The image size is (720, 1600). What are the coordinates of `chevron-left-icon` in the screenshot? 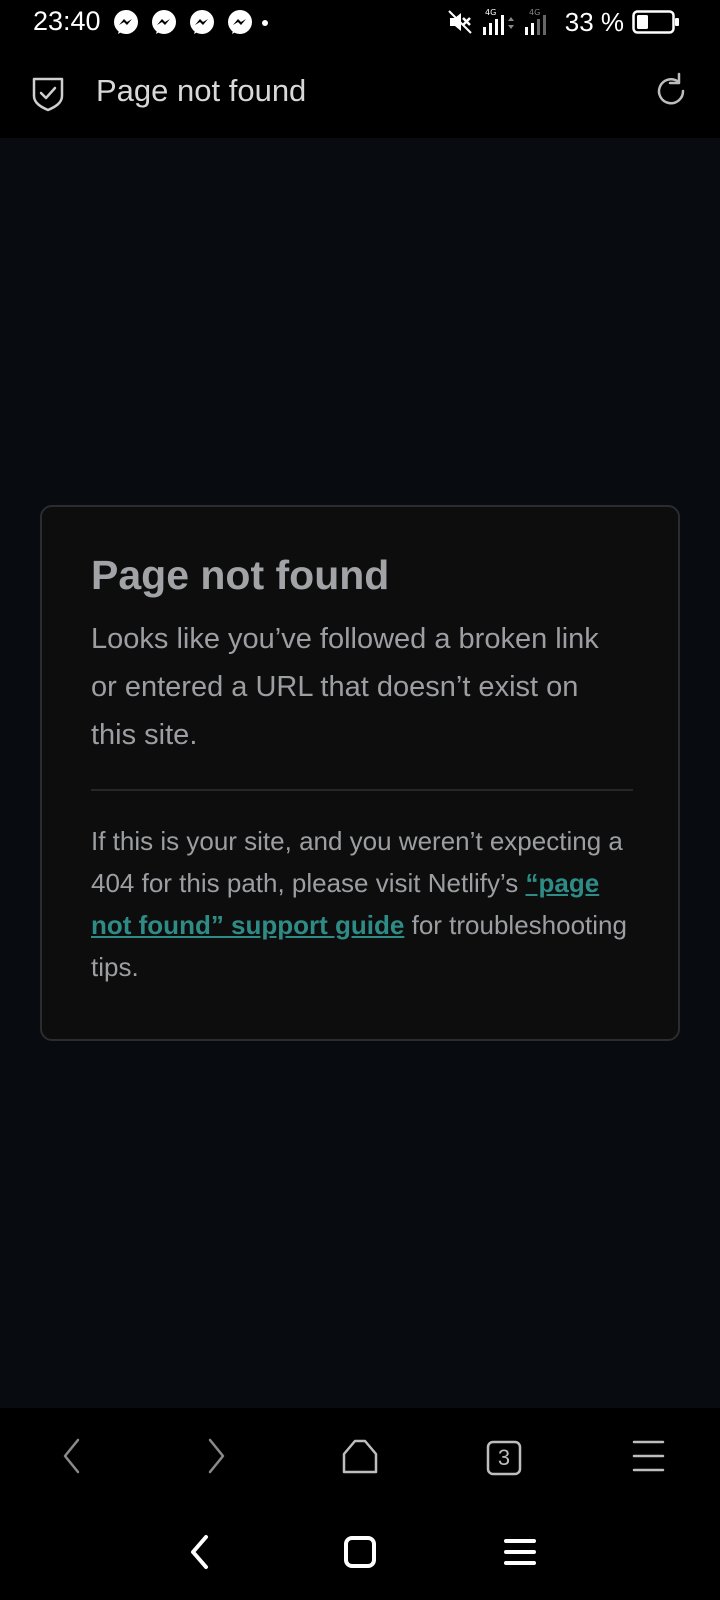 It's located at (72, 1458).